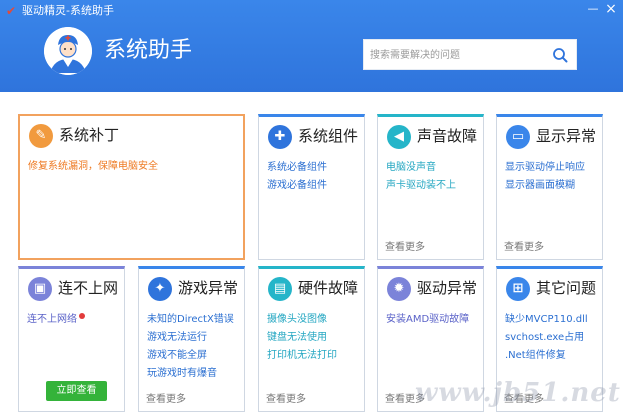  What do you see at coordinates (68, 51) in the screenshot?
I see `doctor-avatar-icon` at bounding box center [68, 51].